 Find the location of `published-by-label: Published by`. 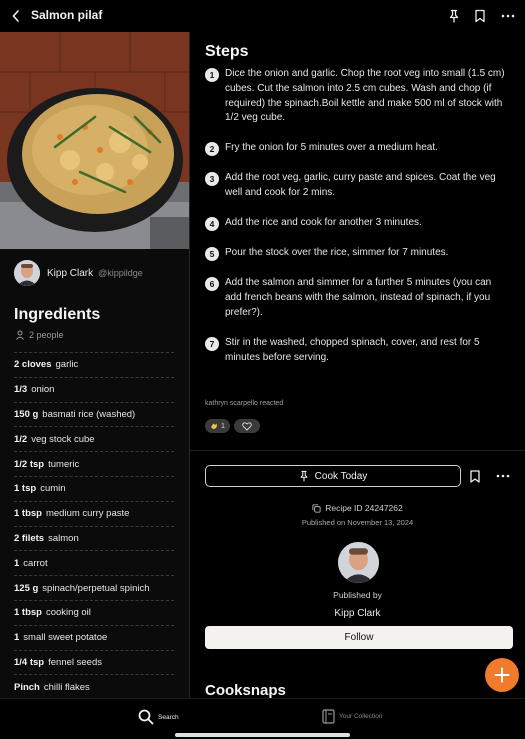

published-by-label: Published by is located at coordinates (357, 595).